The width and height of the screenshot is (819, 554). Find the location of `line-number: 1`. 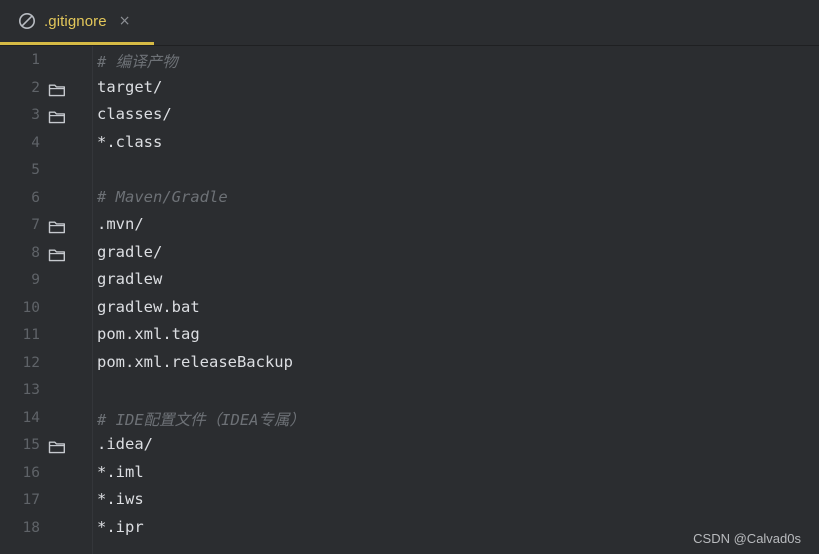

line-number: 1 is located at coordinates (35, 60).